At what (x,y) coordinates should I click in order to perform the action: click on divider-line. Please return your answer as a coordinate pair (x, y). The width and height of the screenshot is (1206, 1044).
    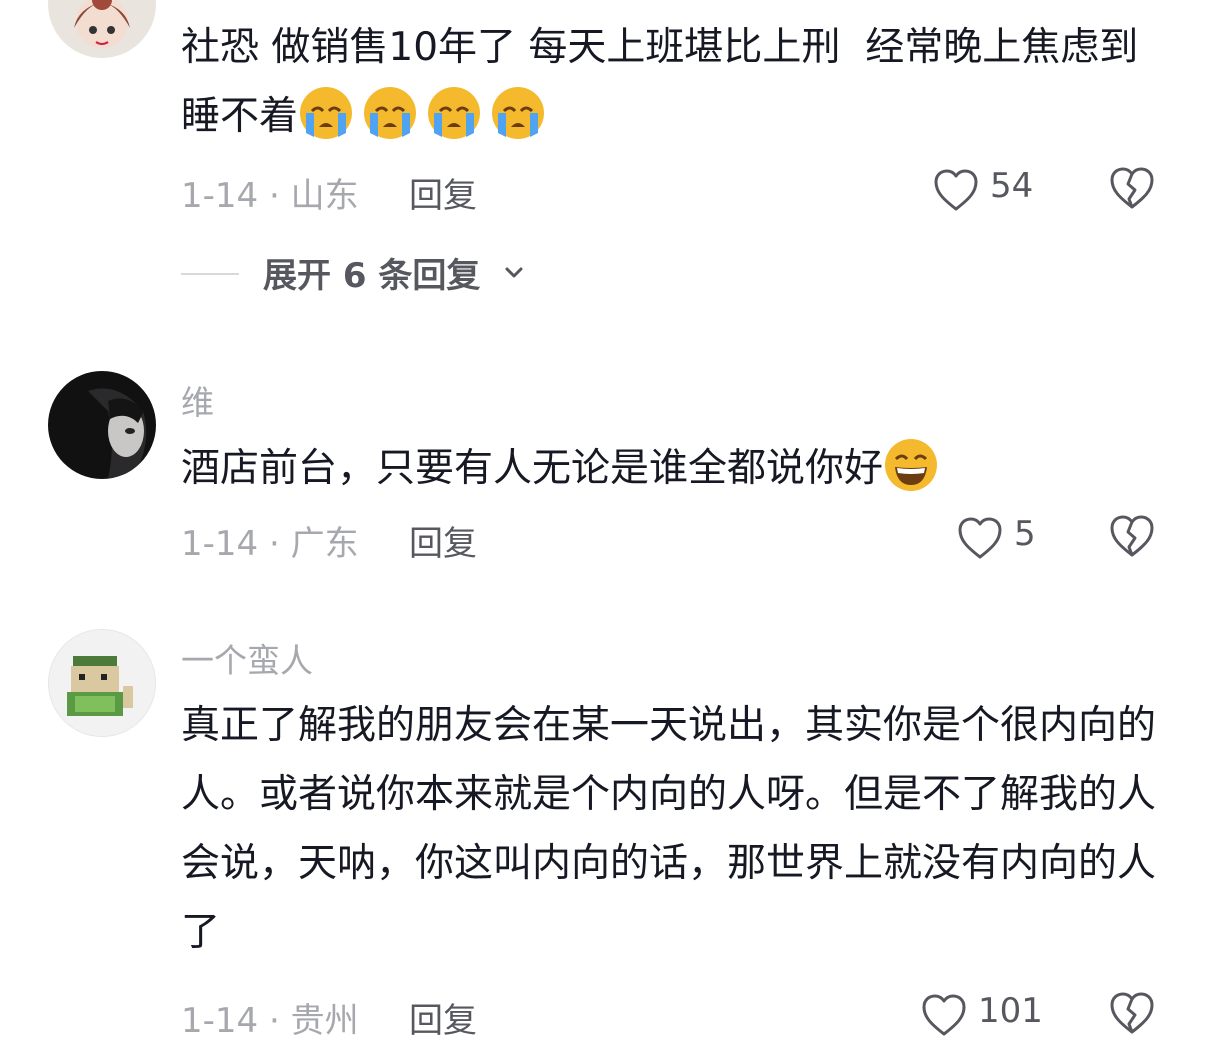
    Looking at the image, I should click on (210, 274).